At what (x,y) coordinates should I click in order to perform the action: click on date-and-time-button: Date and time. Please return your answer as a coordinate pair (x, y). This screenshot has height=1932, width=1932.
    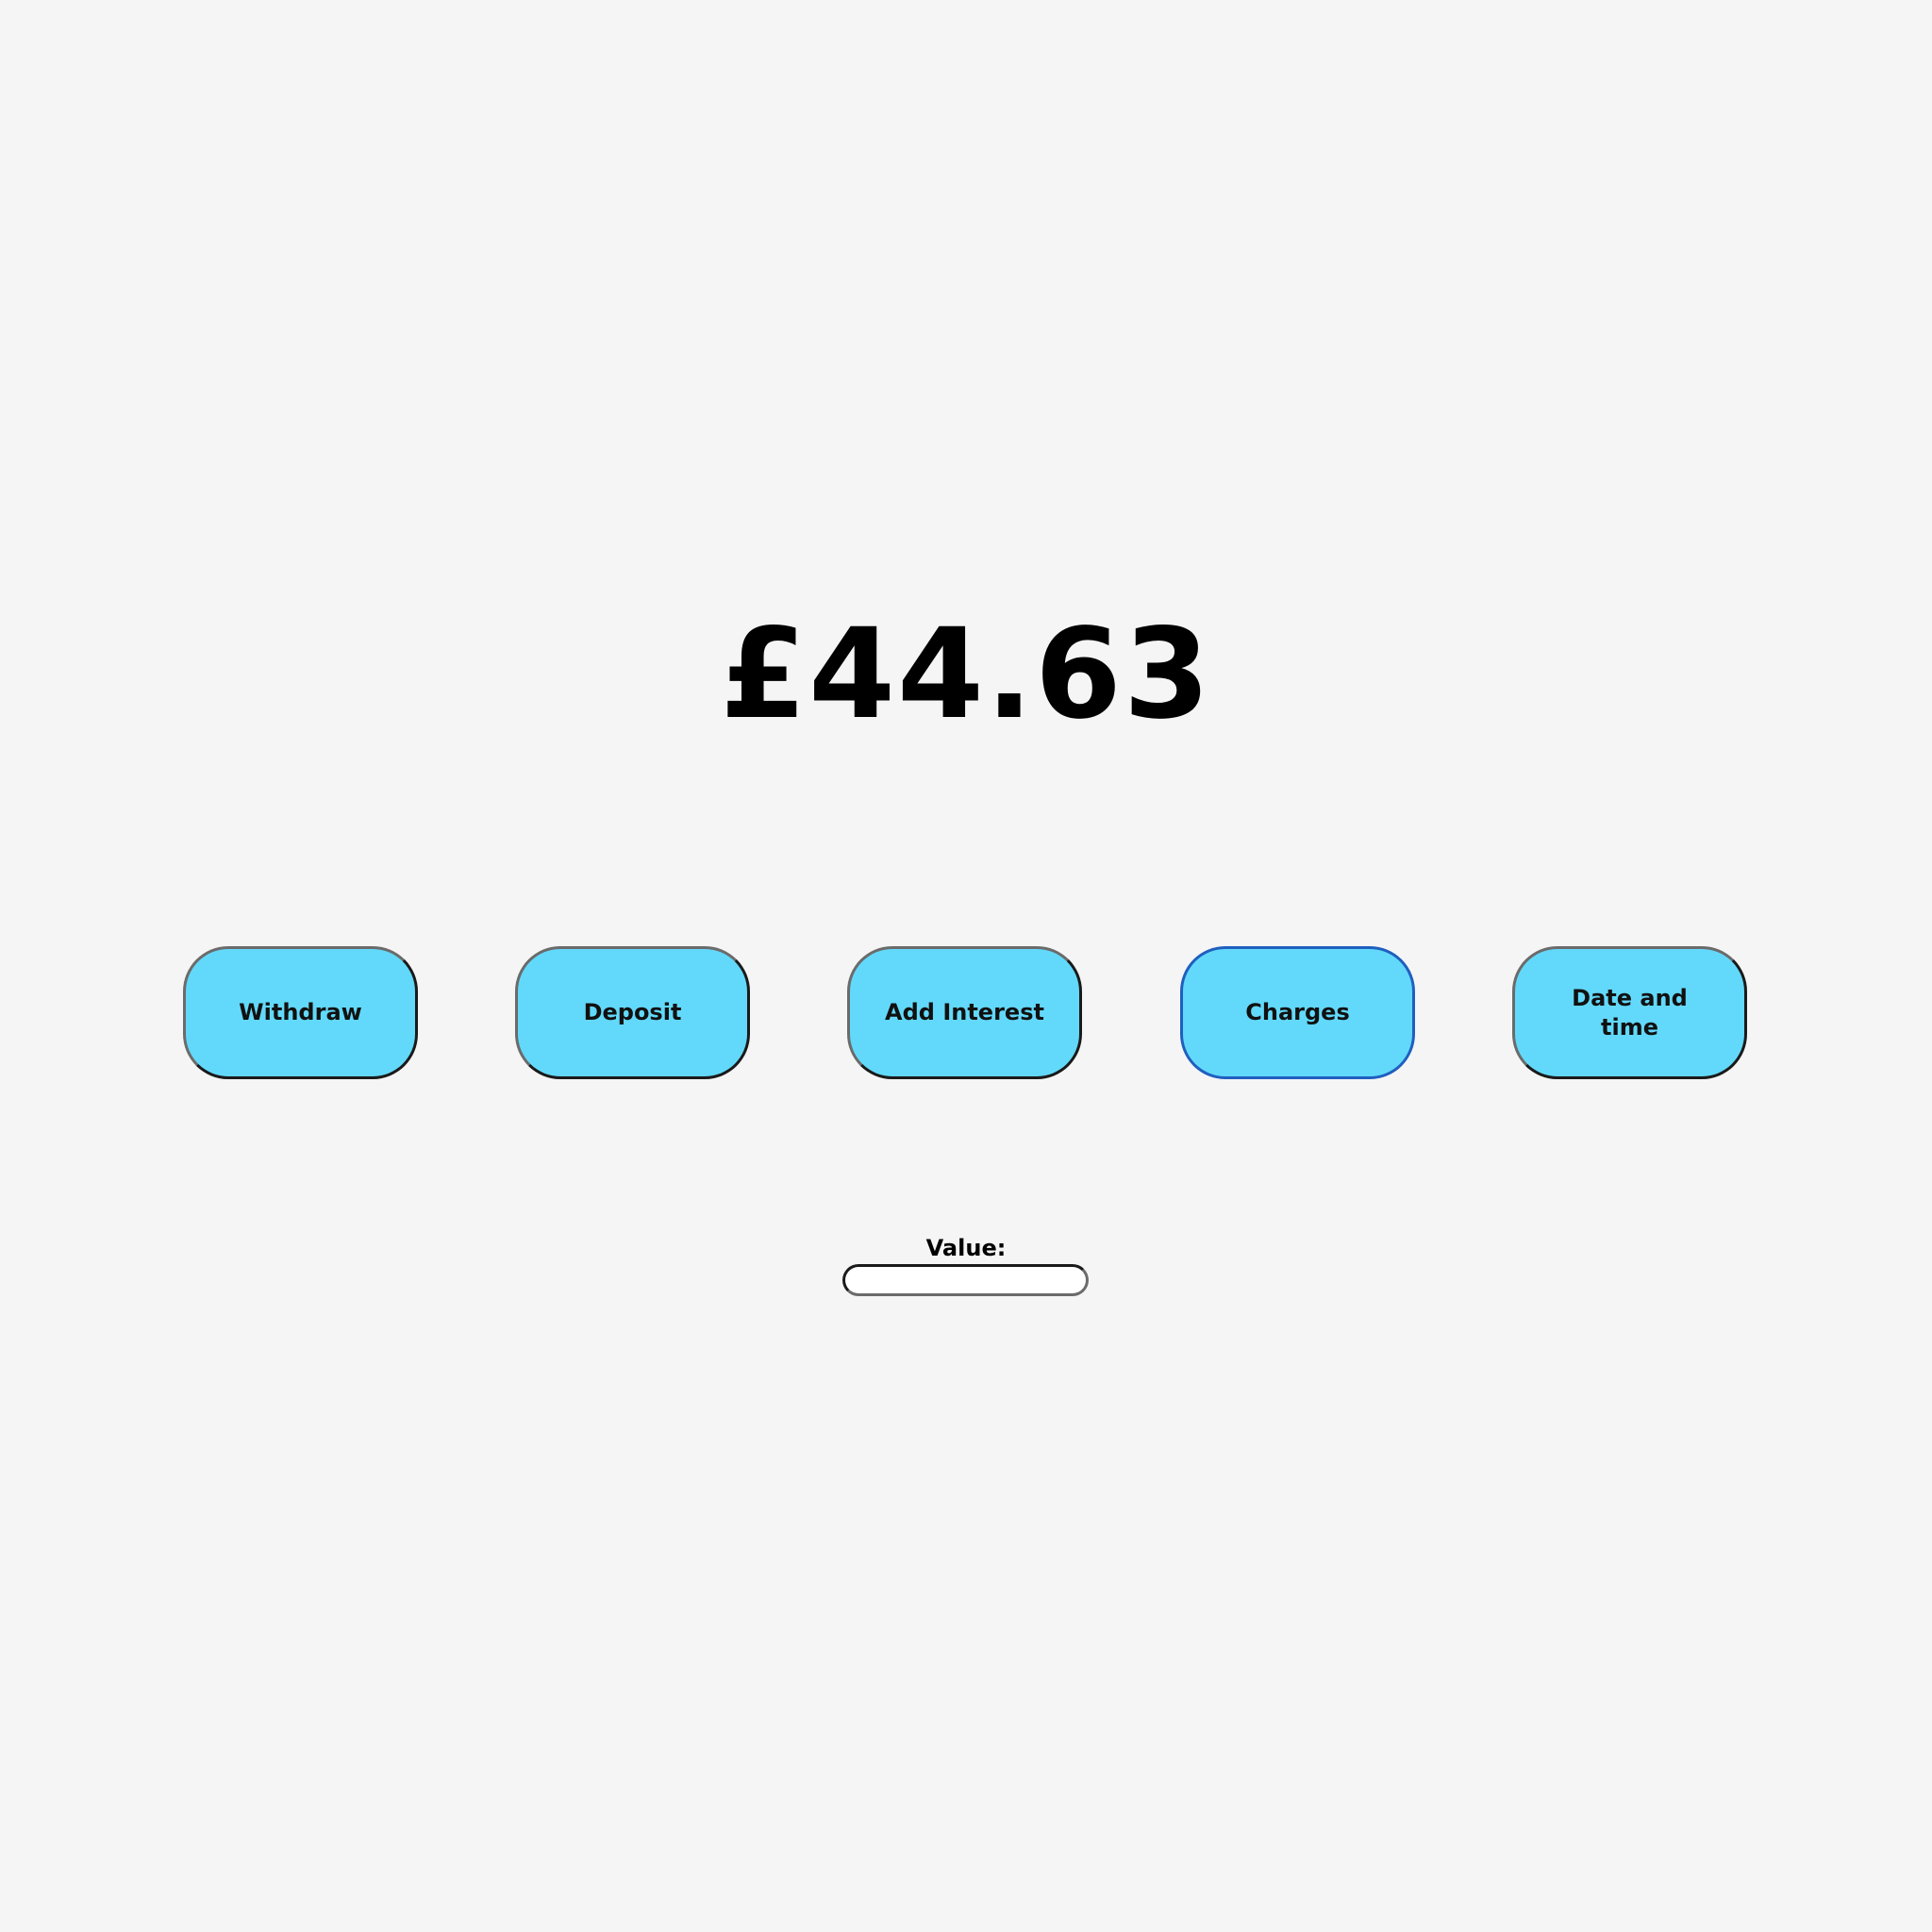
    Looking at the image, I should click on (1630, 1013).